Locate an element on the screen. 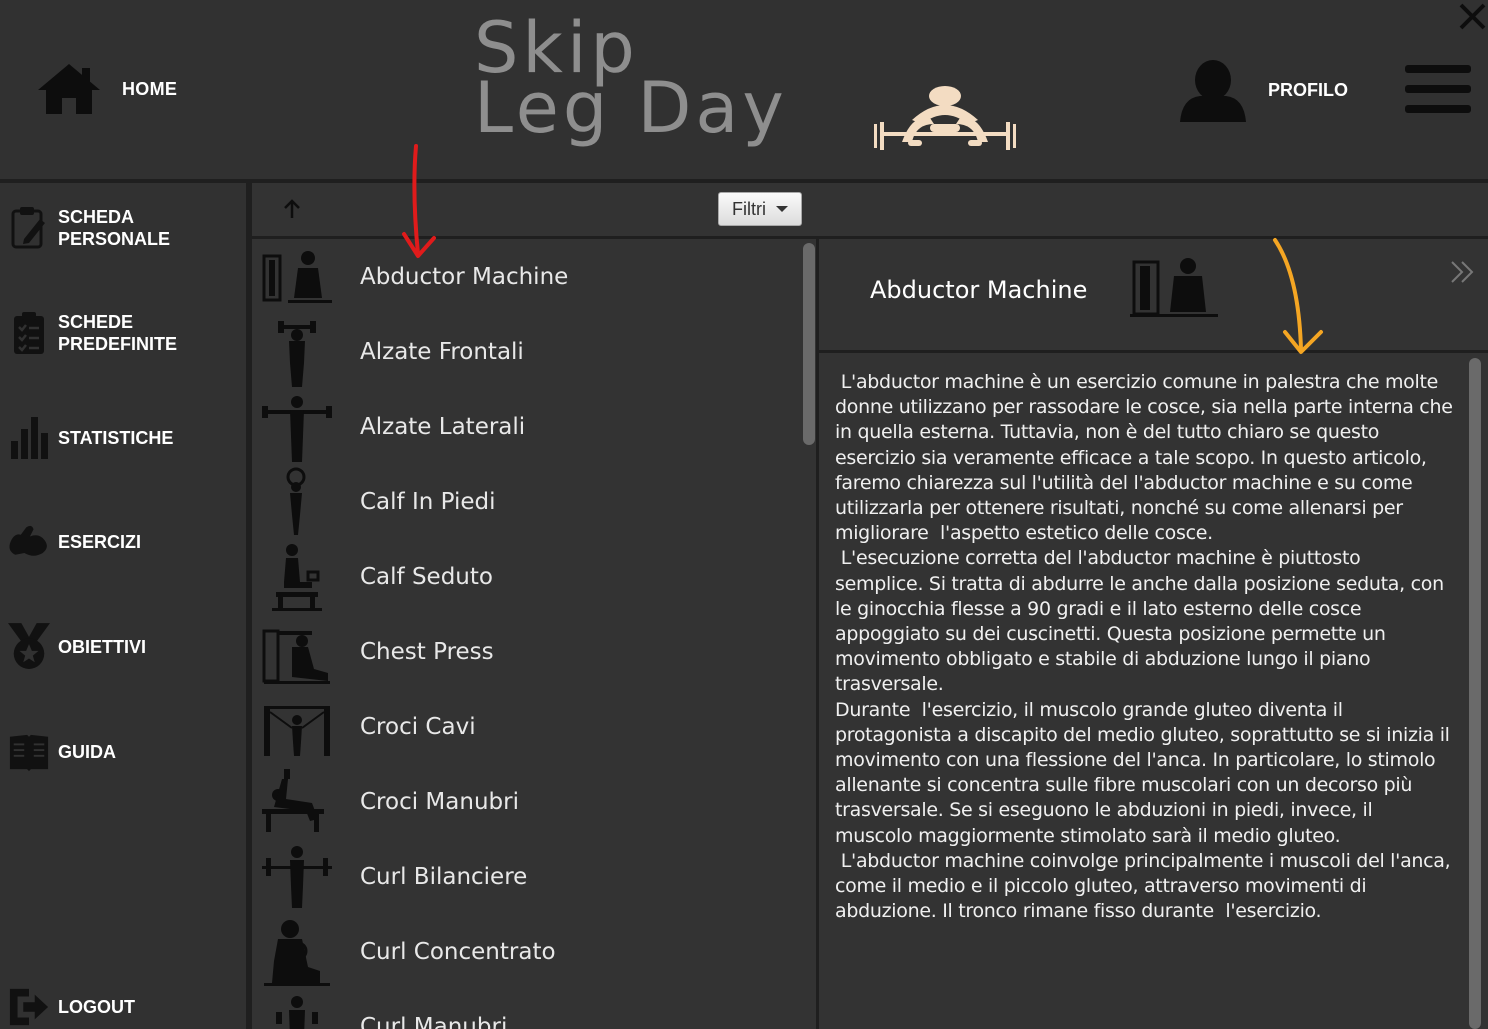 The width and height of the screenshot is (1488, 1029). sidebar-item-label: SCHEDE PREDEFINITE is located at coordinates (118, 333).